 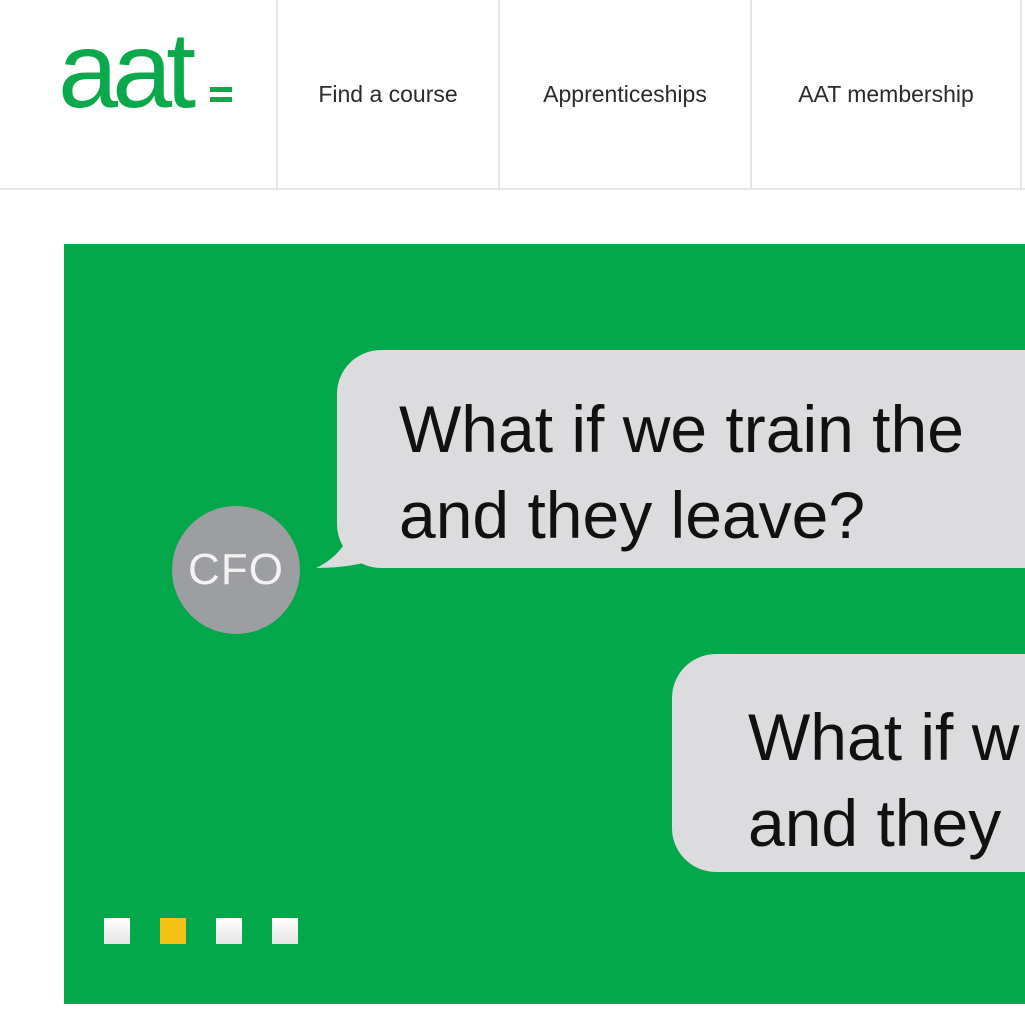 I want to click on aat-logo: aat, so click(x=145, y=81).